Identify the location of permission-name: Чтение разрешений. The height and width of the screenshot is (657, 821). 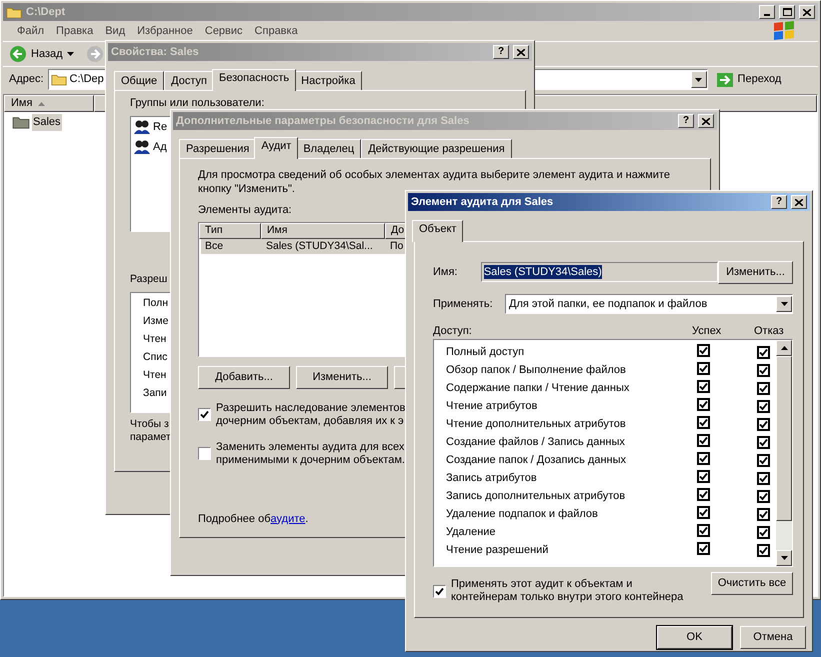
(498, 550).